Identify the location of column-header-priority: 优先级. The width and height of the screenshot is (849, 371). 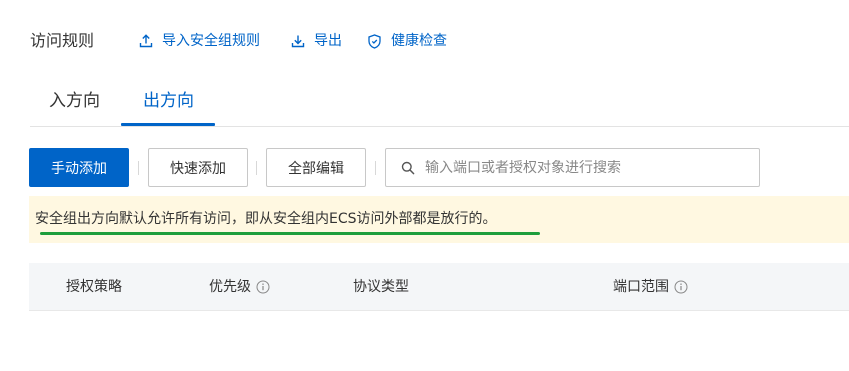
(239, 287).